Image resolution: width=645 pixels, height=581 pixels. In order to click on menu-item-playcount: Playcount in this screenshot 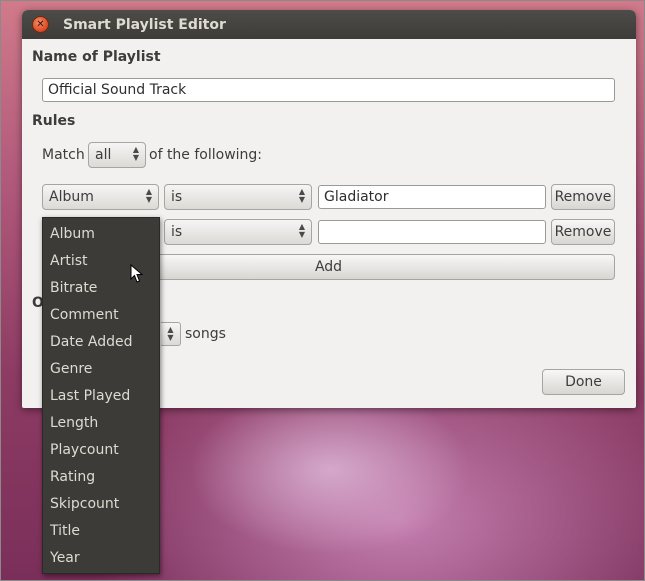, I will do `click(84, 450)`.